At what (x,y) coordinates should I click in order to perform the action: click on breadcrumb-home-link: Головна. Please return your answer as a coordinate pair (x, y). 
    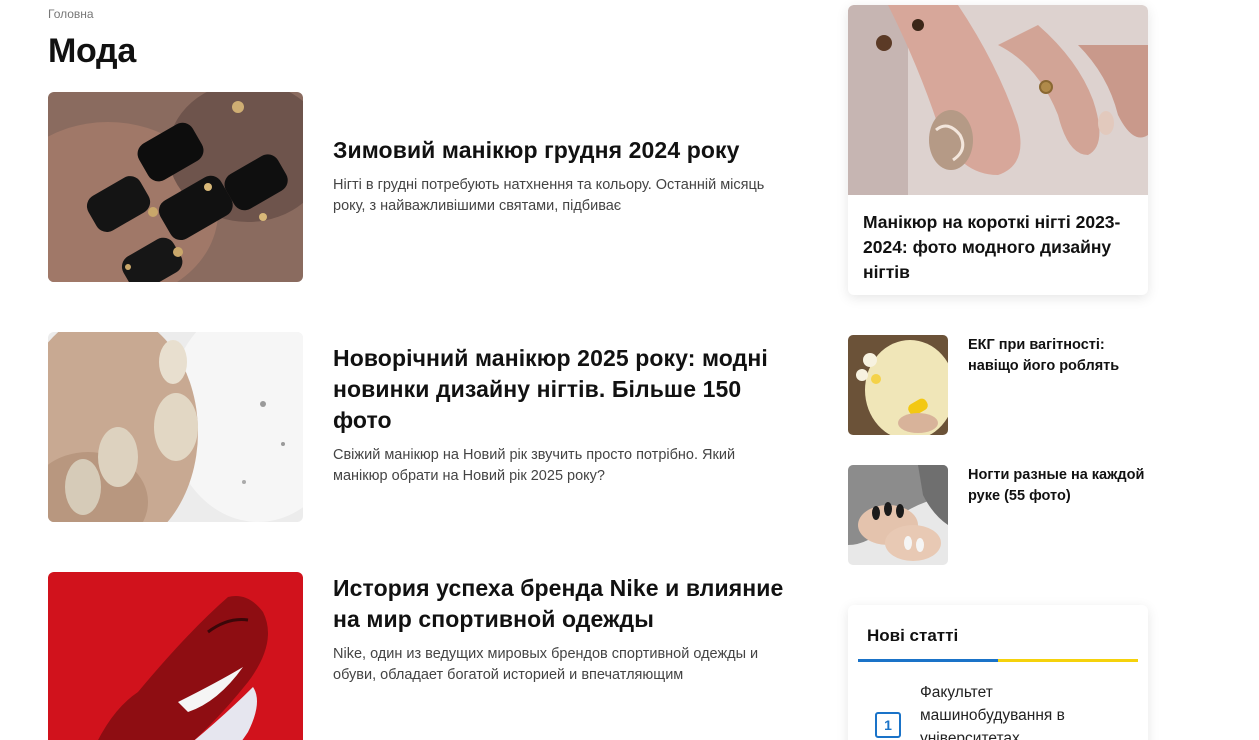
    Looking at the image, I should click on (71, 14).